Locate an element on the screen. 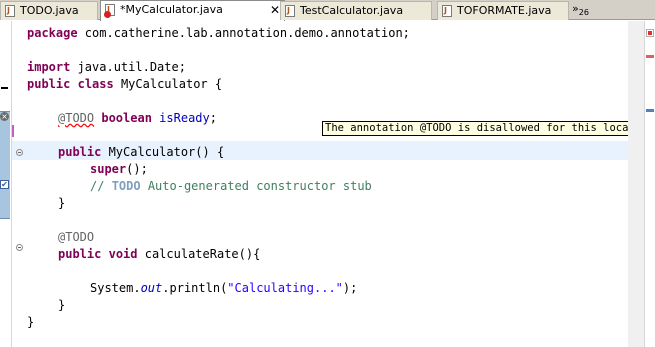 The width and height of the screenshot is (655, 347). code-line: super(); is located at coordinates (119, 169).